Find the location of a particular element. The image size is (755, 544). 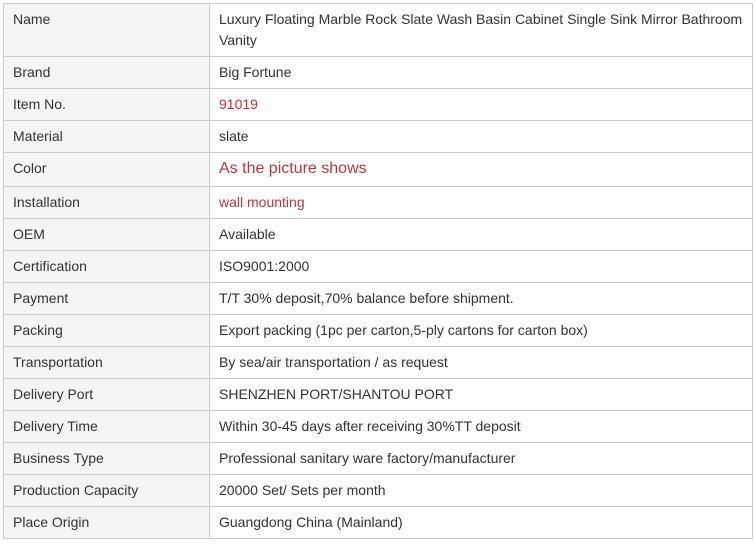

spec-label: Business Type is located at coordinates (106, 458).